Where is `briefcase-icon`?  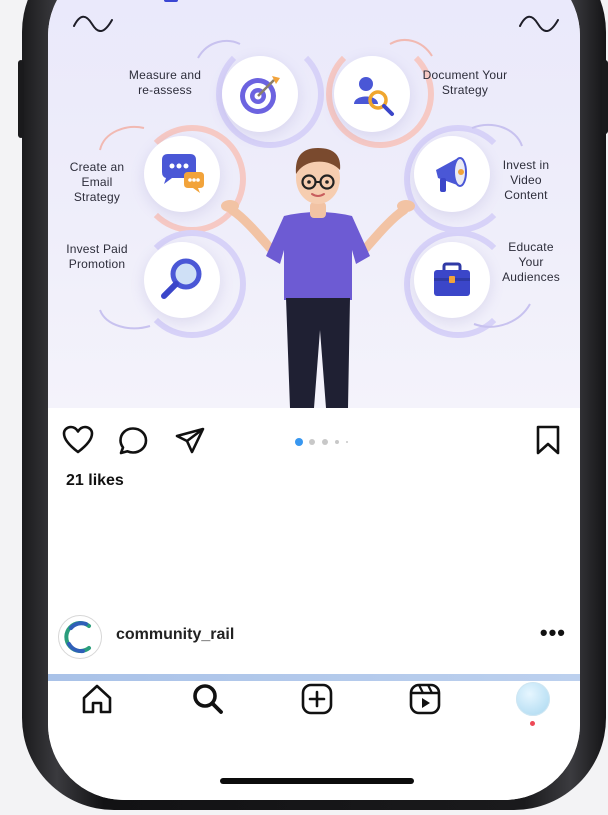 briefcase-icon is located at coordinates (452, 279).